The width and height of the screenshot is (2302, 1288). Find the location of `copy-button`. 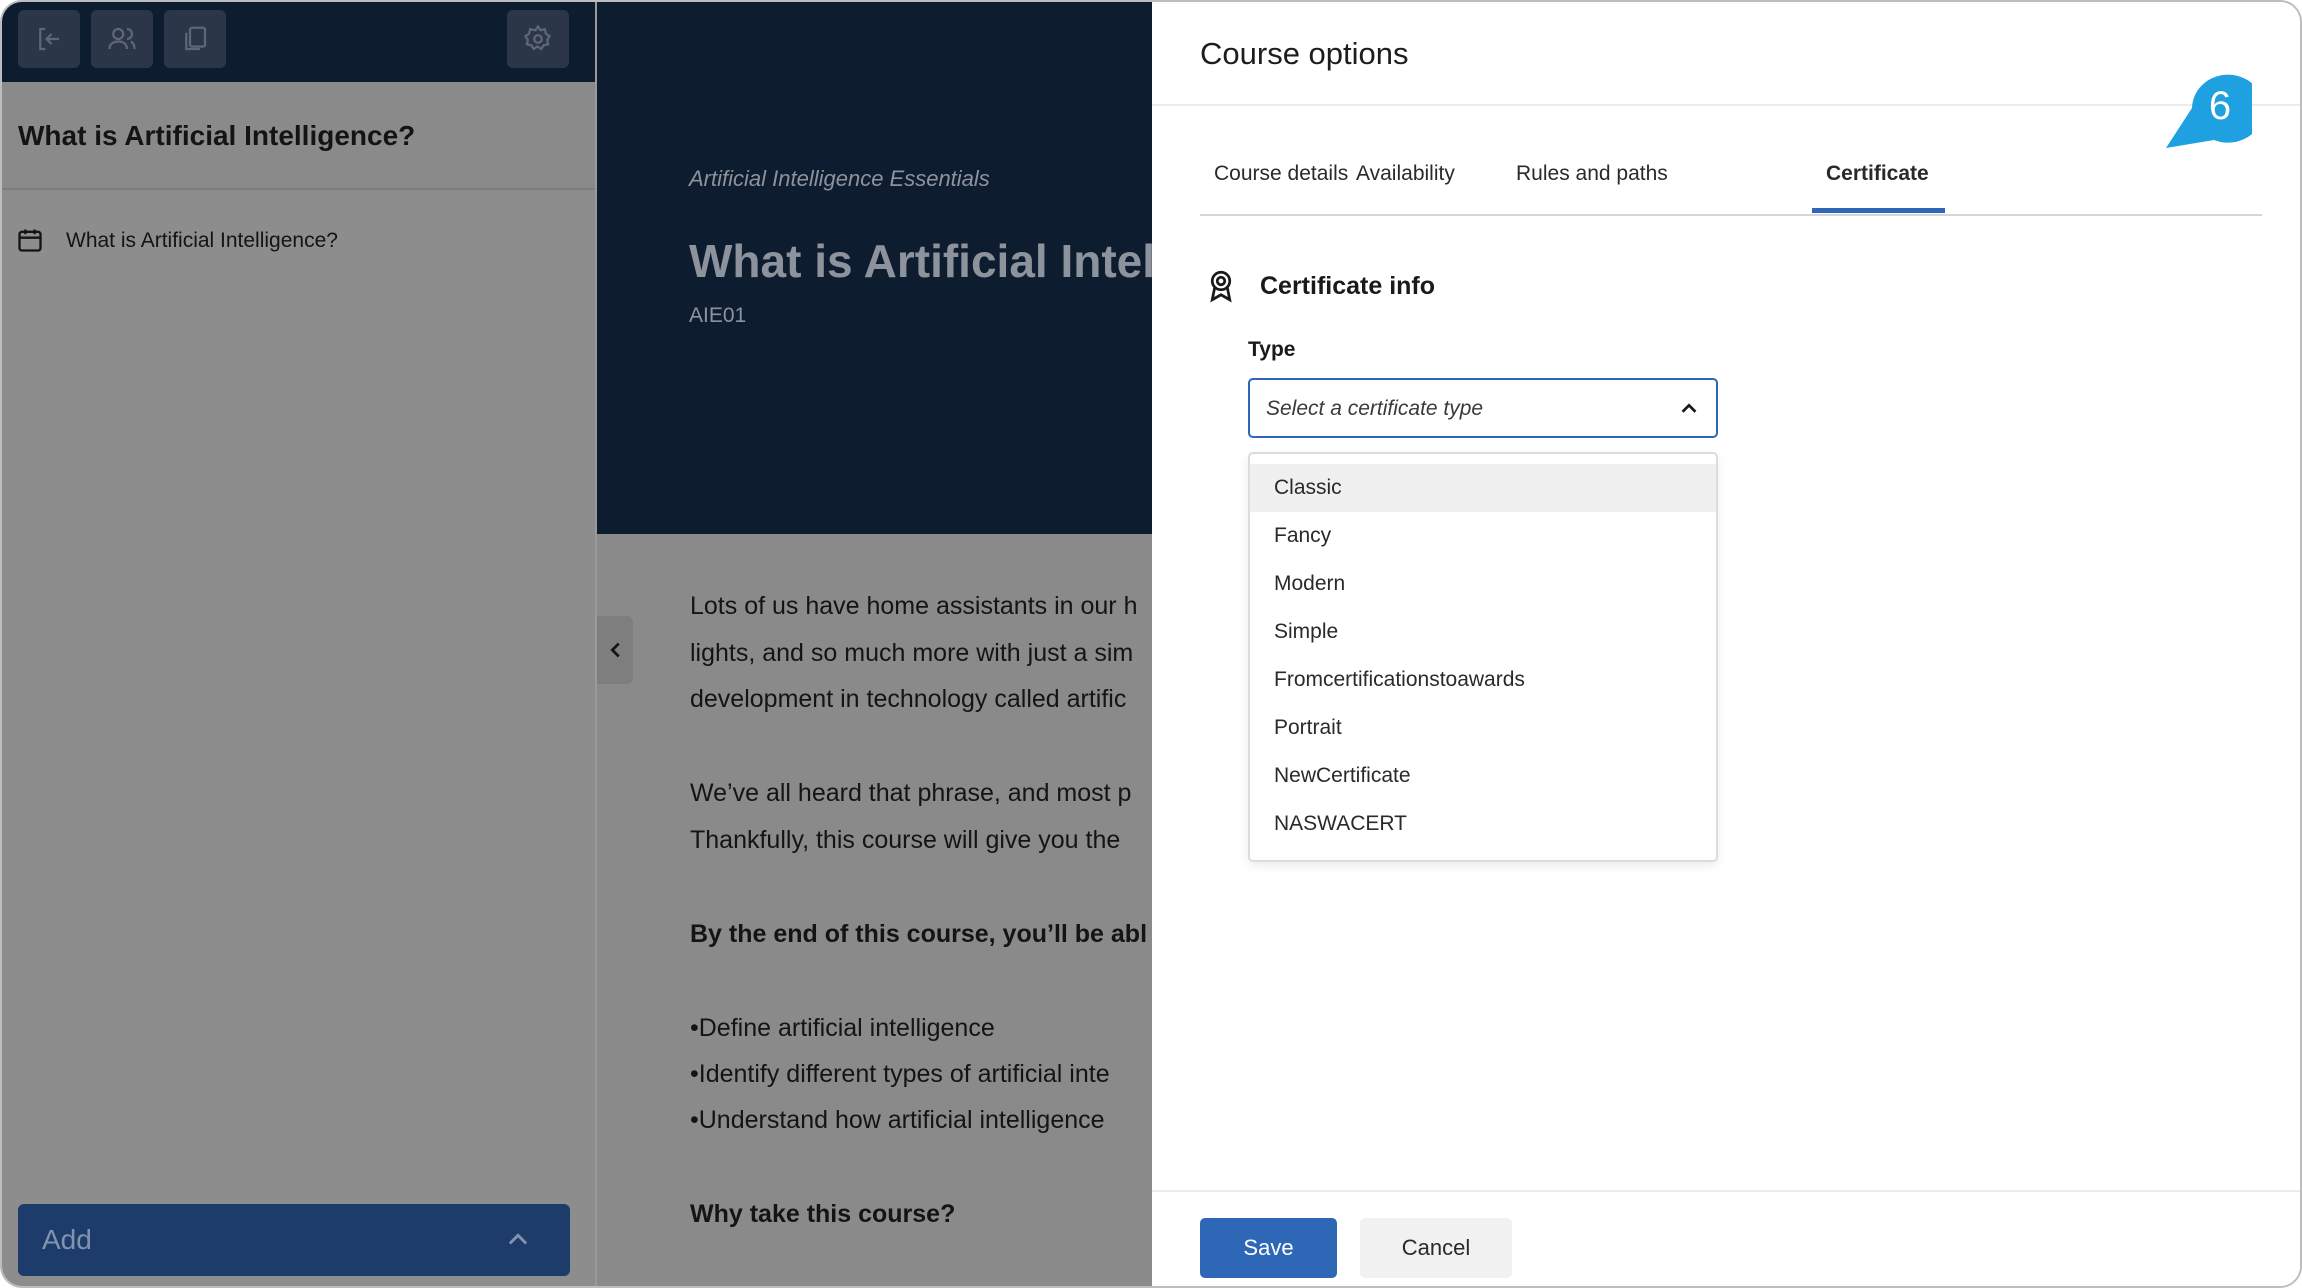

copy-button is located at coordinates (195, 39).